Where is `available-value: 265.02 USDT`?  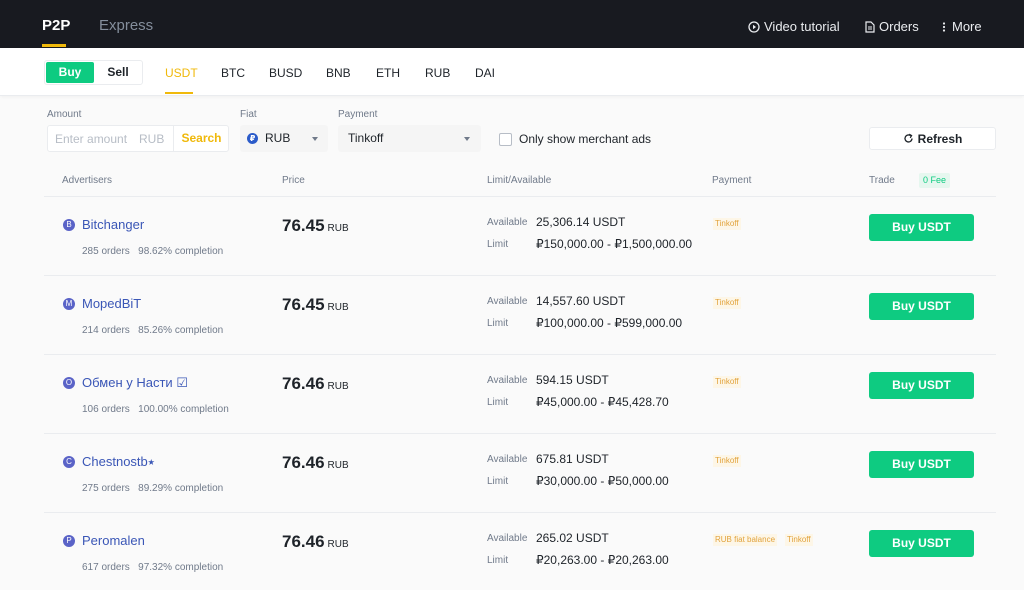 available-value: 265.02 USDT is located at coordinates (572, 538).